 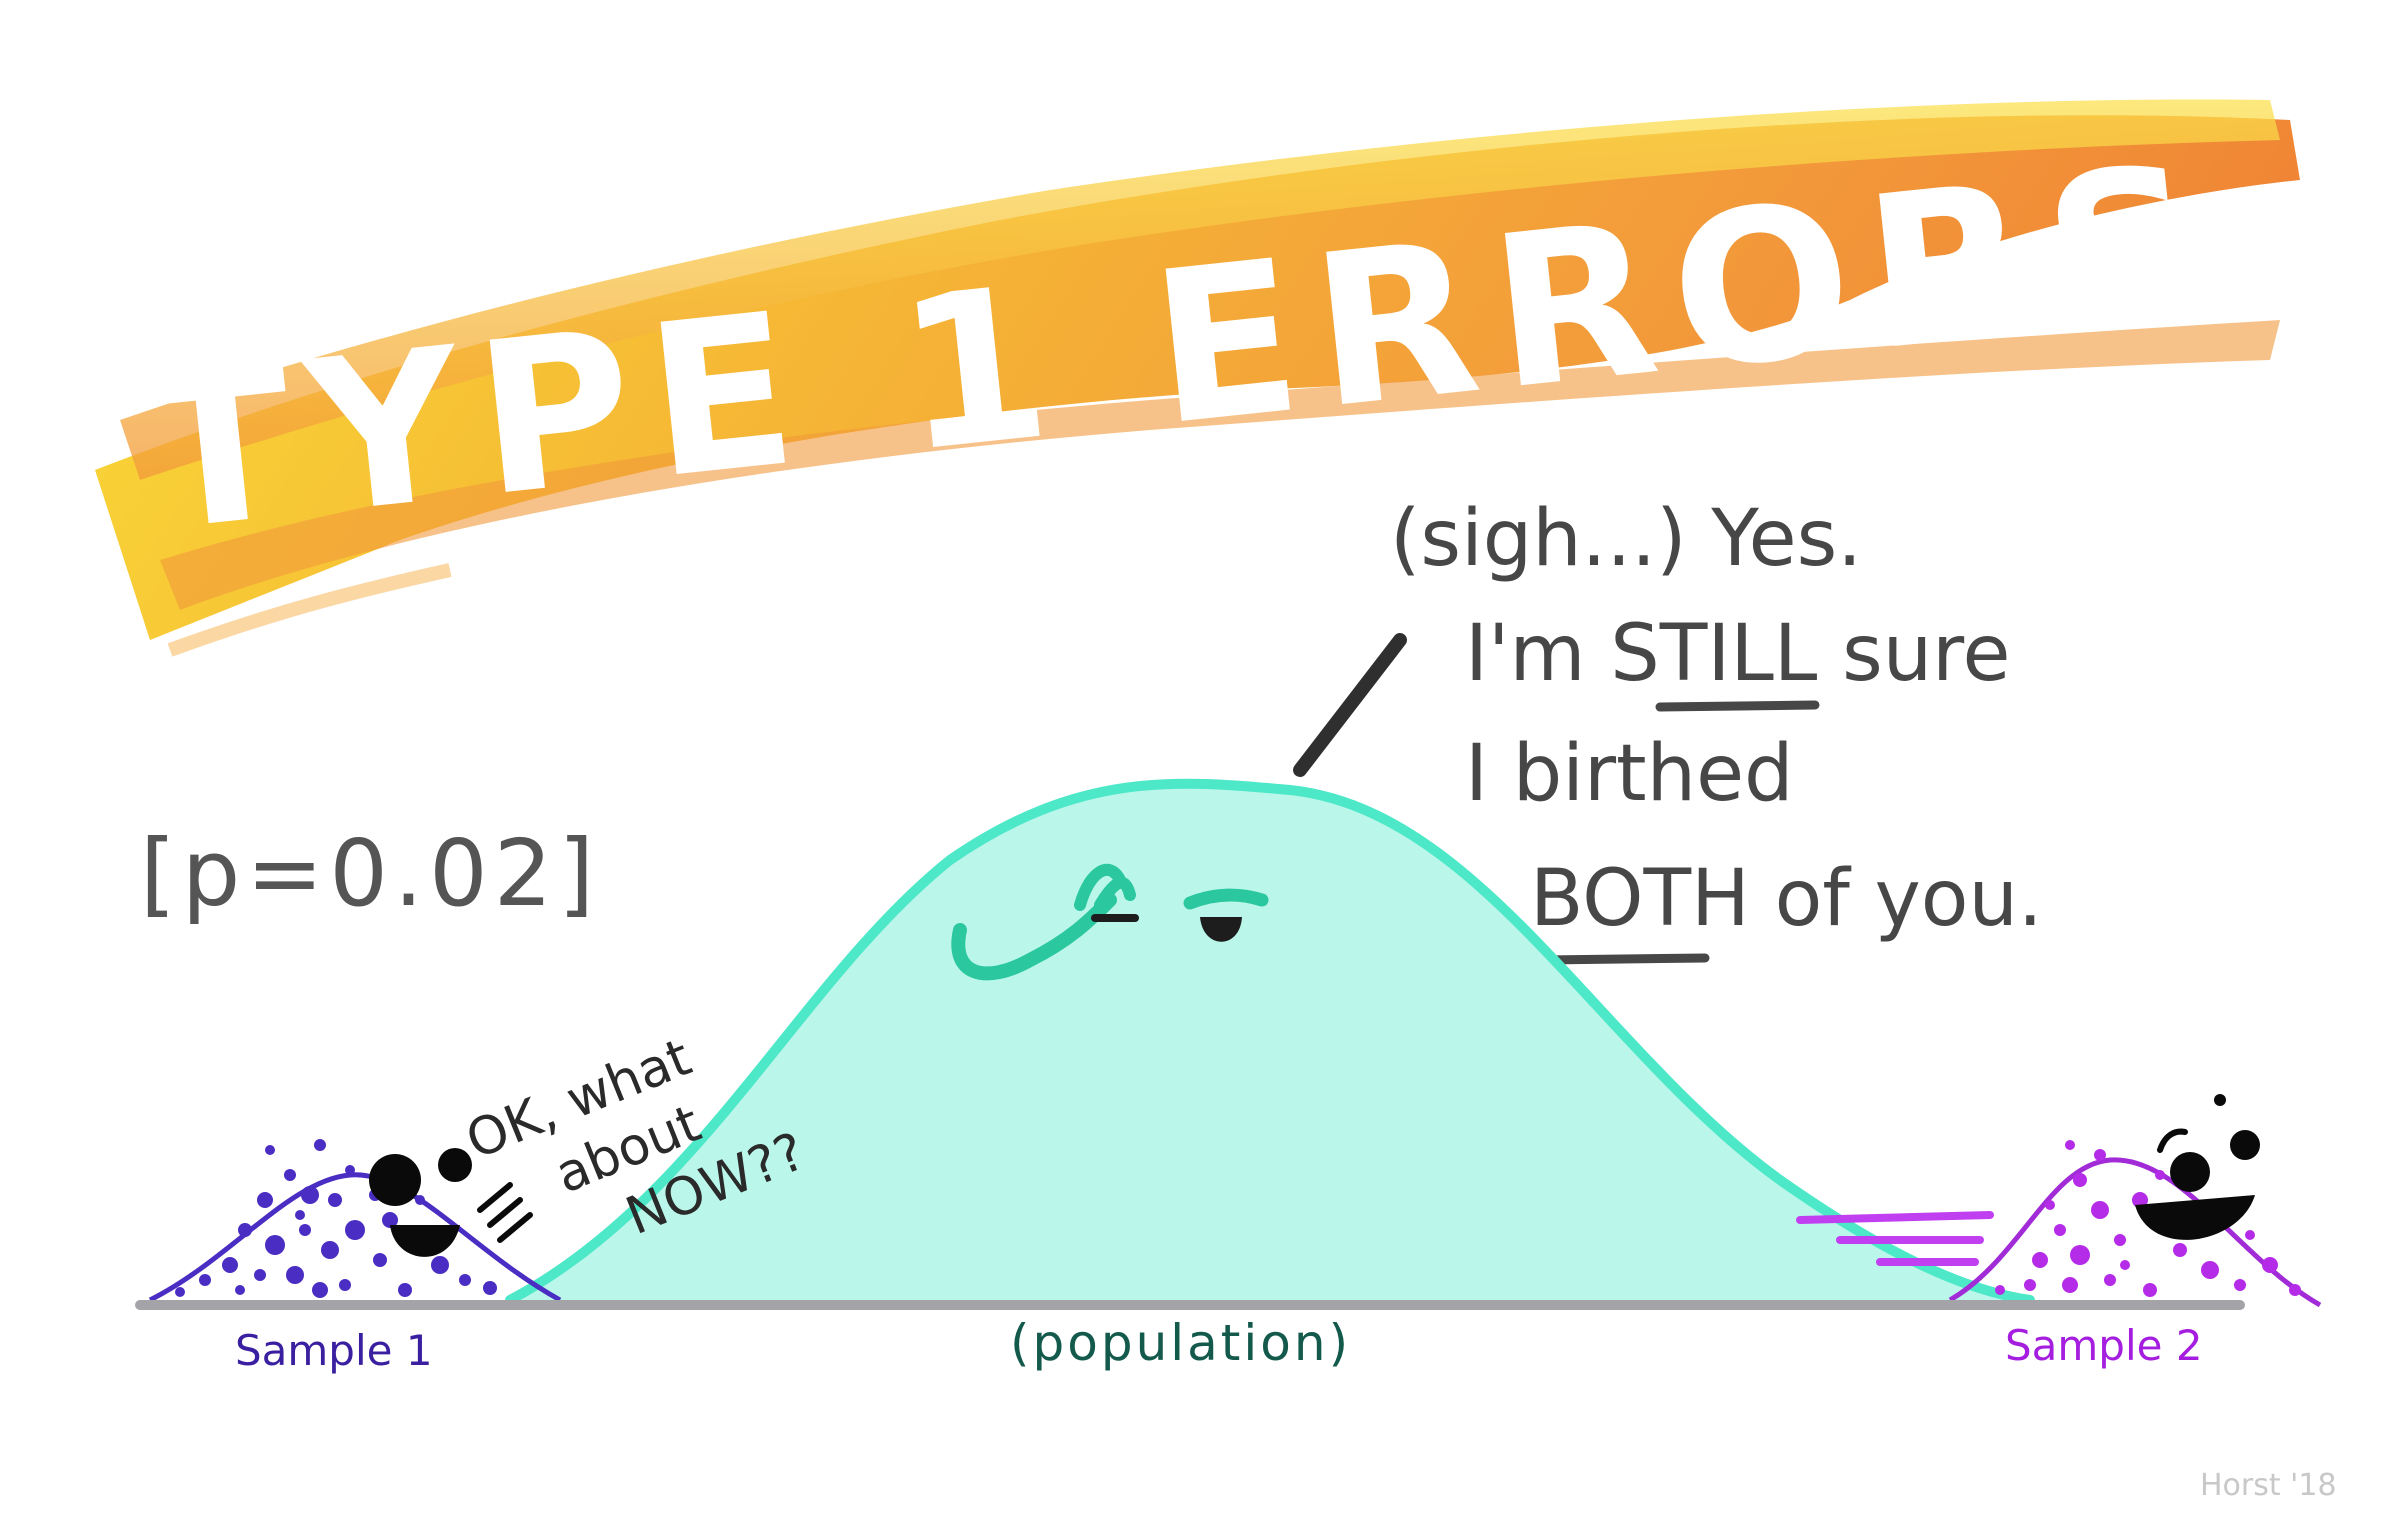 What do you see at coordinates (1738, 654) in the screenshot?
I see `population-speech-line-2: I'm STILL sure` at bounding box center [1738, 654].